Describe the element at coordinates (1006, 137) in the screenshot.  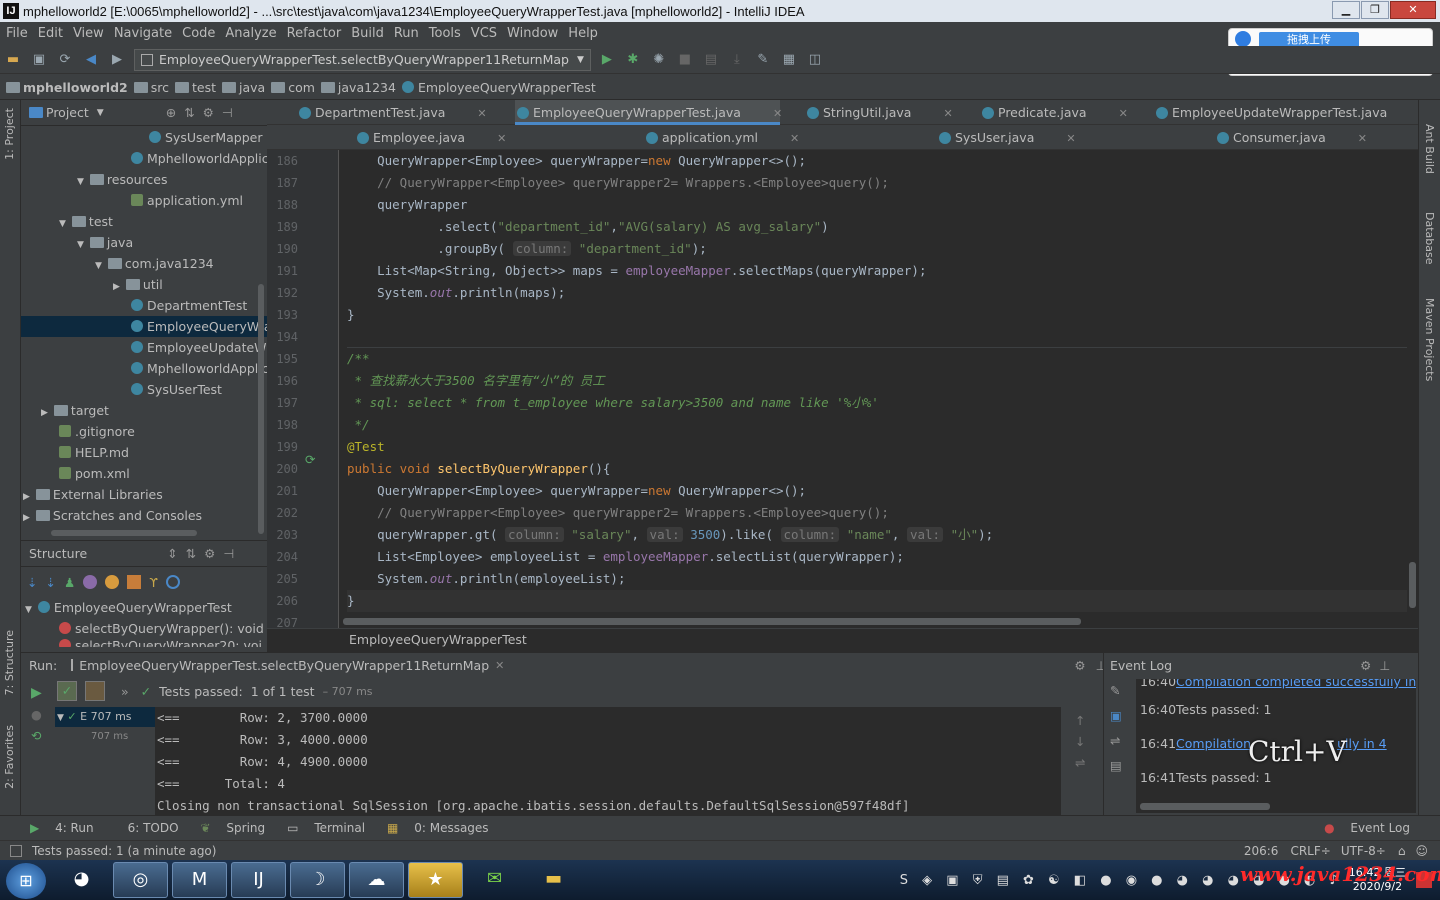
I see `editor-tab: SysUser.java ✕` at that location.